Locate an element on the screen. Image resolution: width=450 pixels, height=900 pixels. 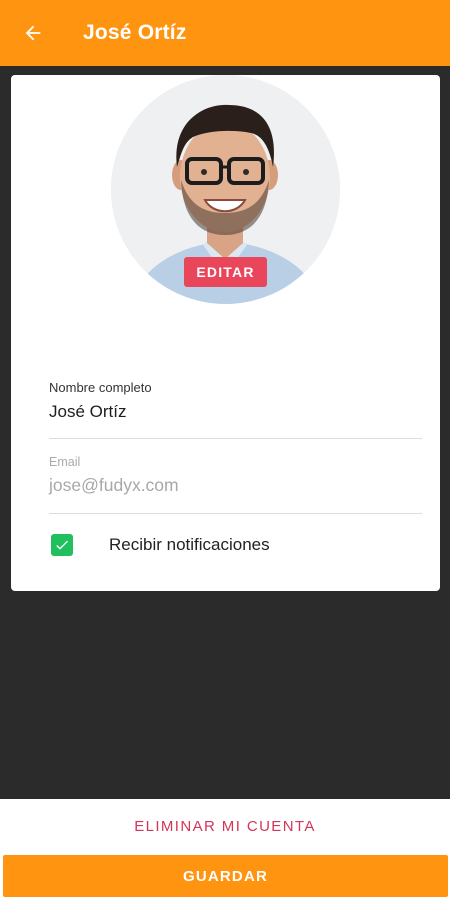
full-name-label: Nombre completo is located at coordinates (100, 387).